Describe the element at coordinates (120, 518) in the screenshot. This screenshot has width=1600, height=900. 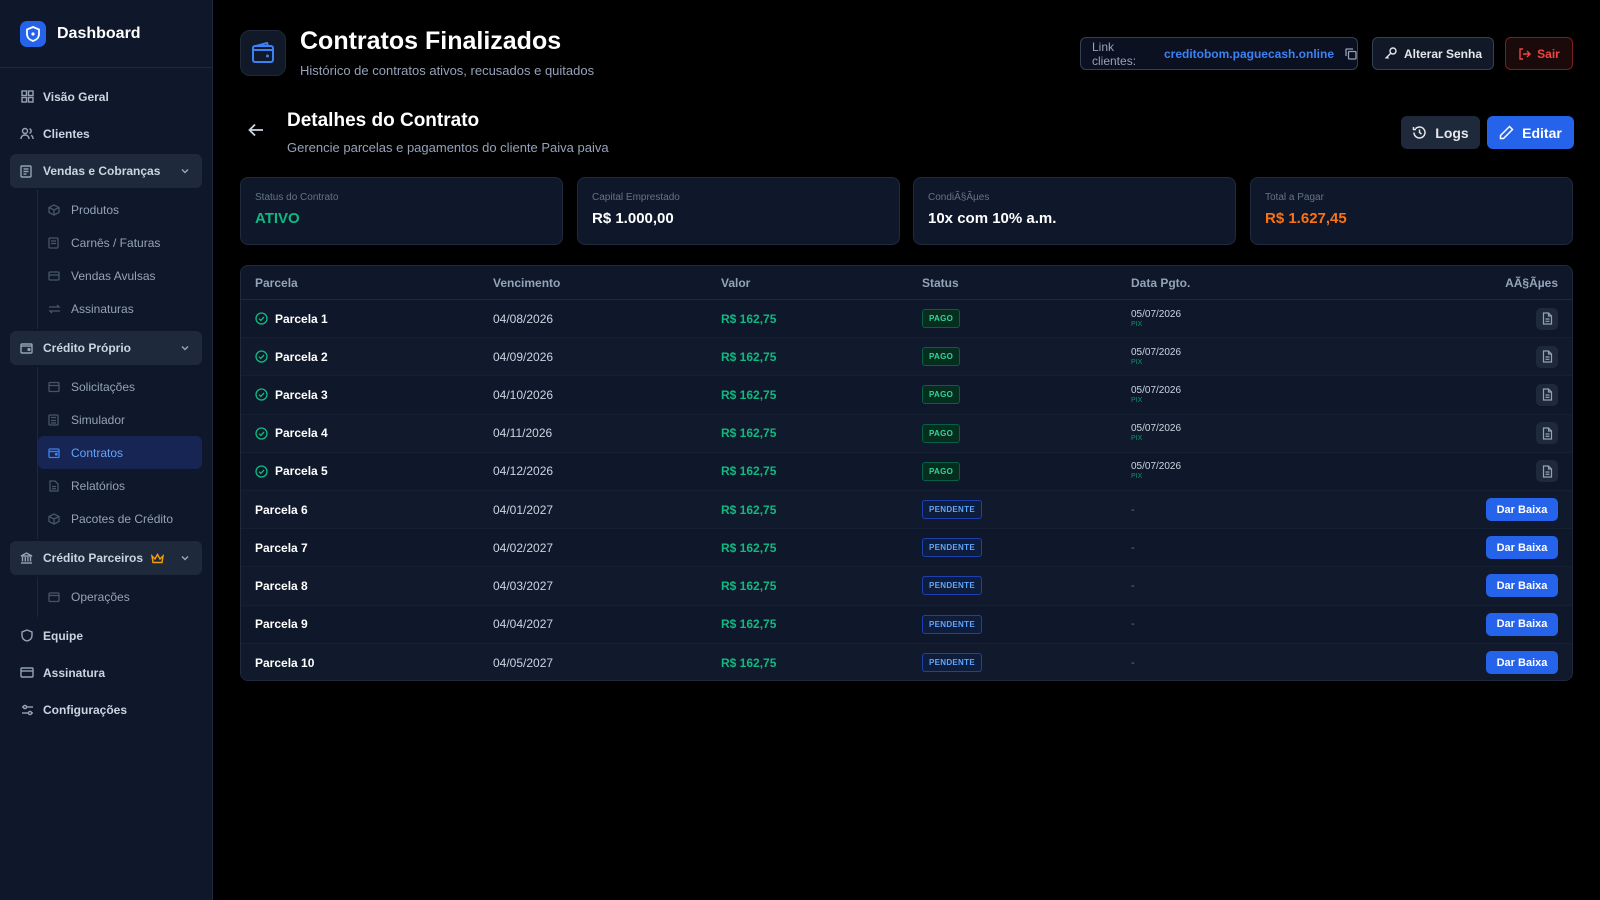
I see `sidebar-item-pacotes: Pacotes de Crédito` at that location.